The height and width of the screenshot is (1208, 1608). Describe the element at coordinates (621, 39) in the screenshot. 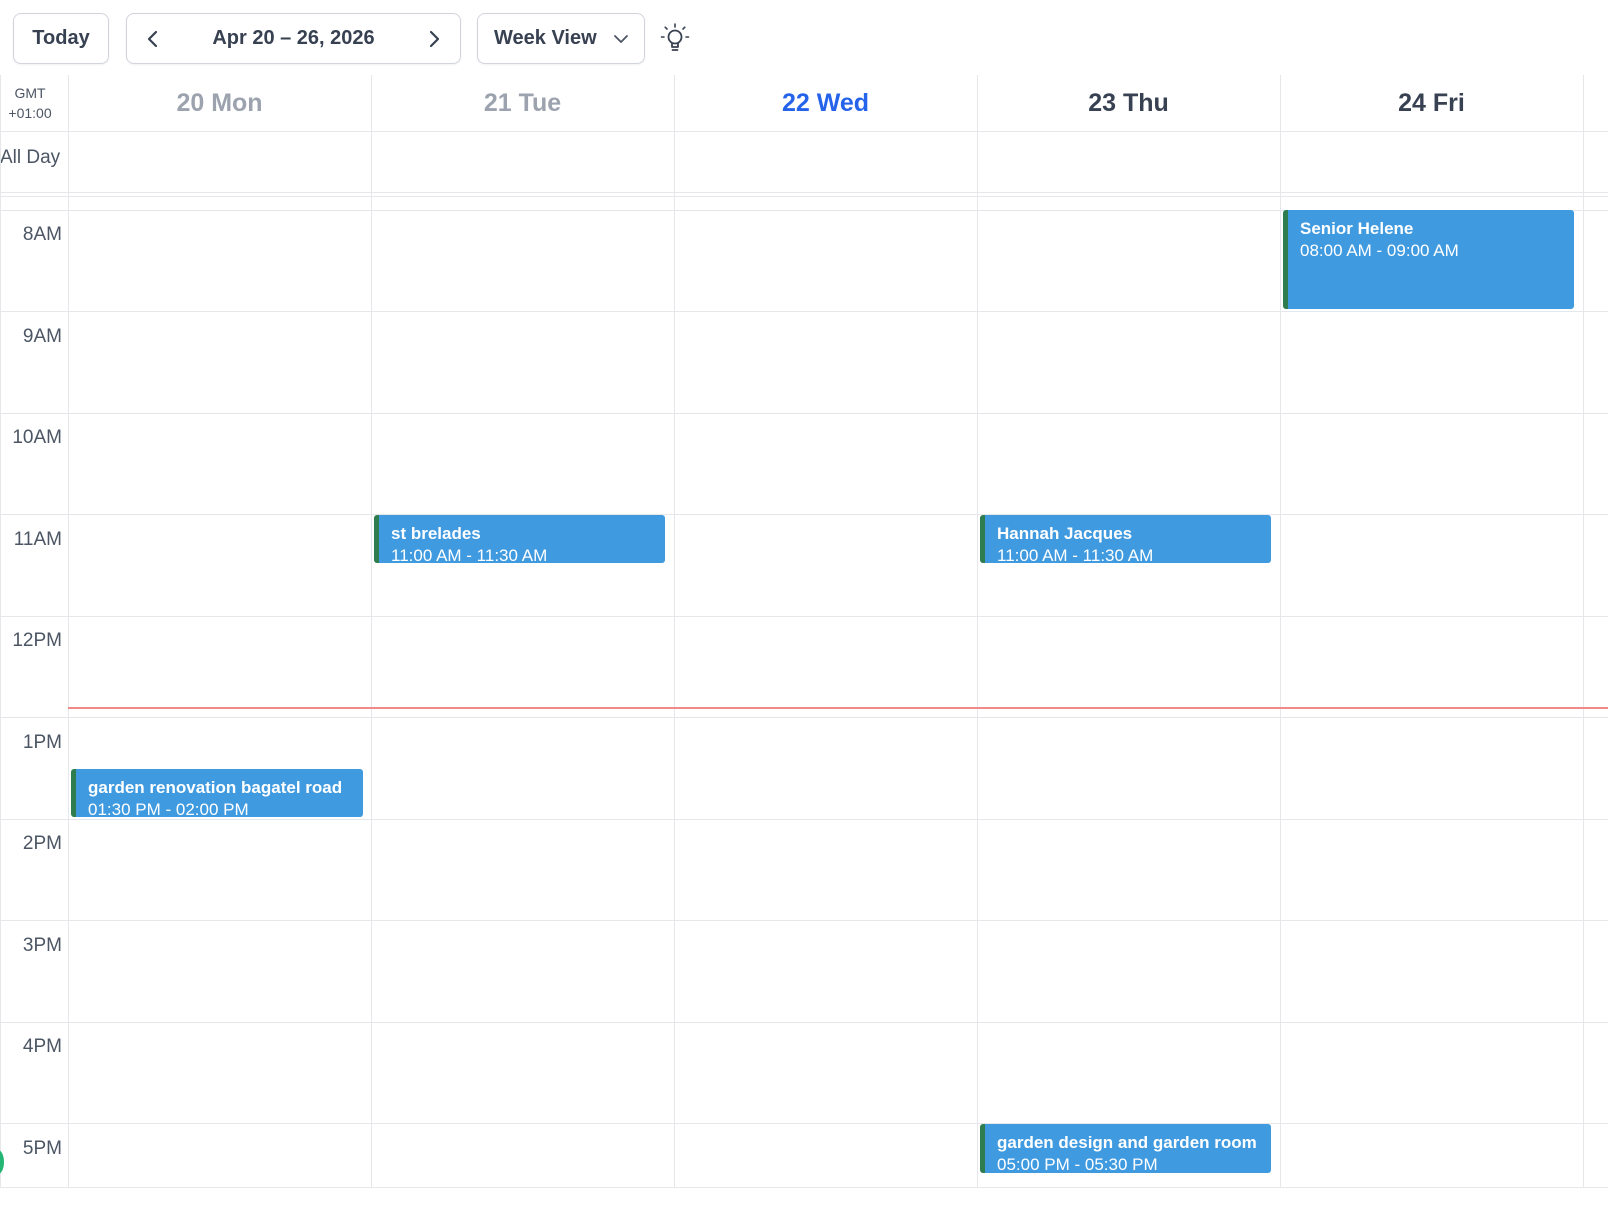

I see `chevron-down-icon` at that location.